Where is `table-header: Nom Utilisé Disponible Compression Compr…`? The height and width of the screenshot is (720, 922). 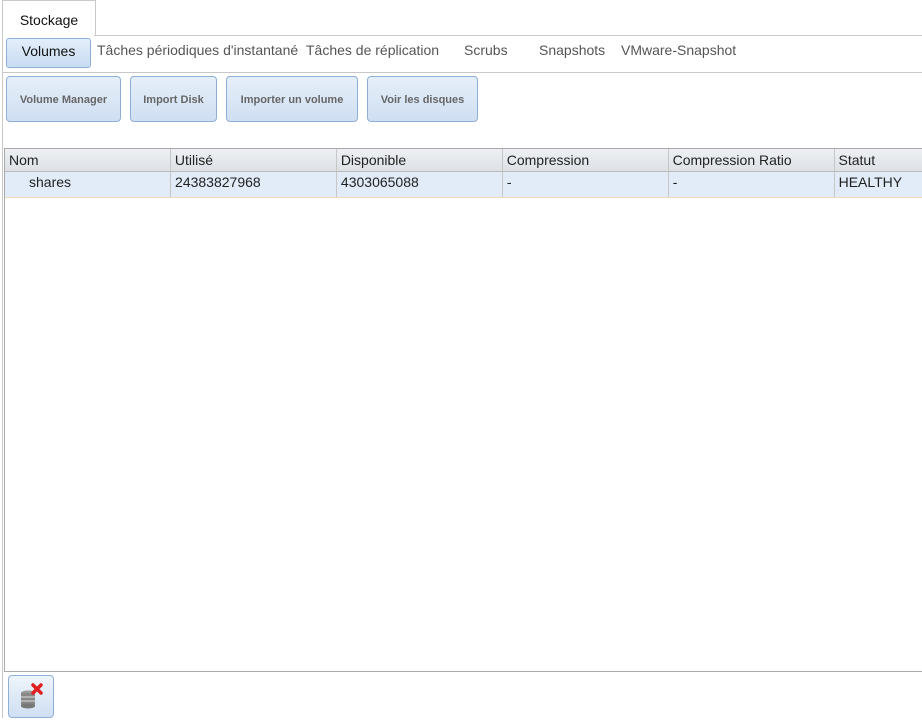
table-header: Nom Utilisé Disponible Compression Compr… is located at coordinates (463, 160).